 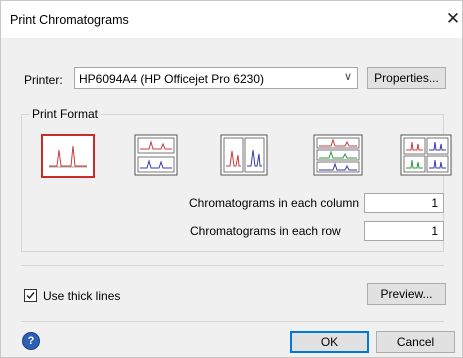 I want to click on grid-2x2-icon, so click(x=426, y=155).